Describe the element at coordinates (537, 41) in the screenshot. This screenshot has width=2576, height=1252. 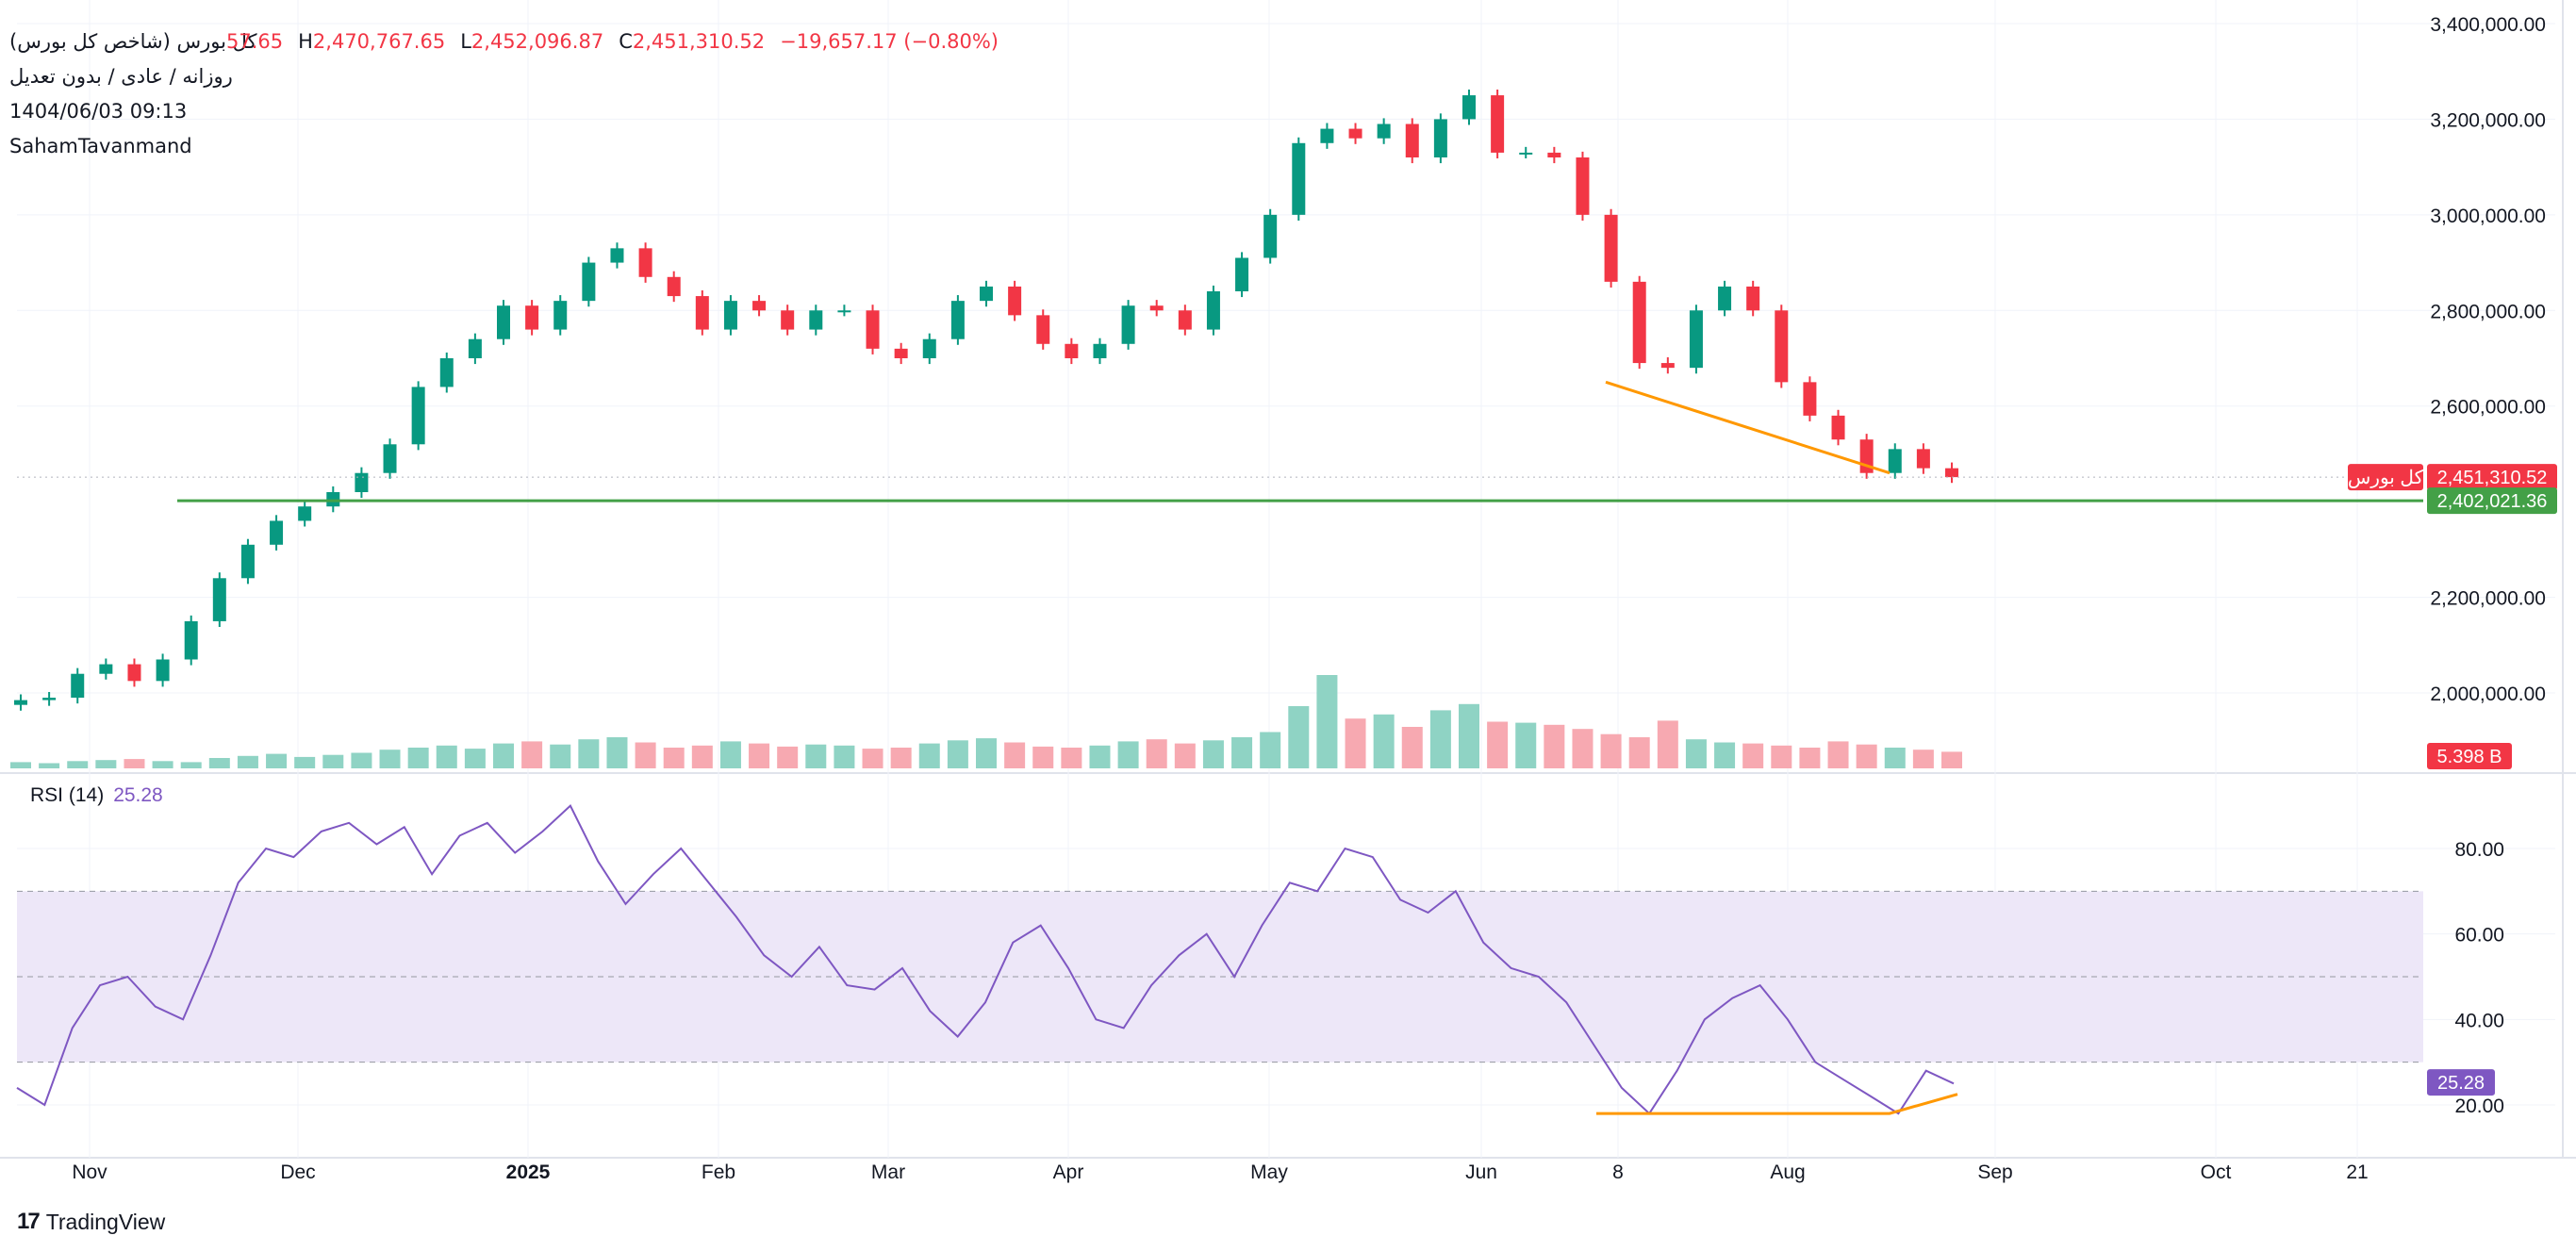
I see `low-value: 2,452,096.87` at that location.